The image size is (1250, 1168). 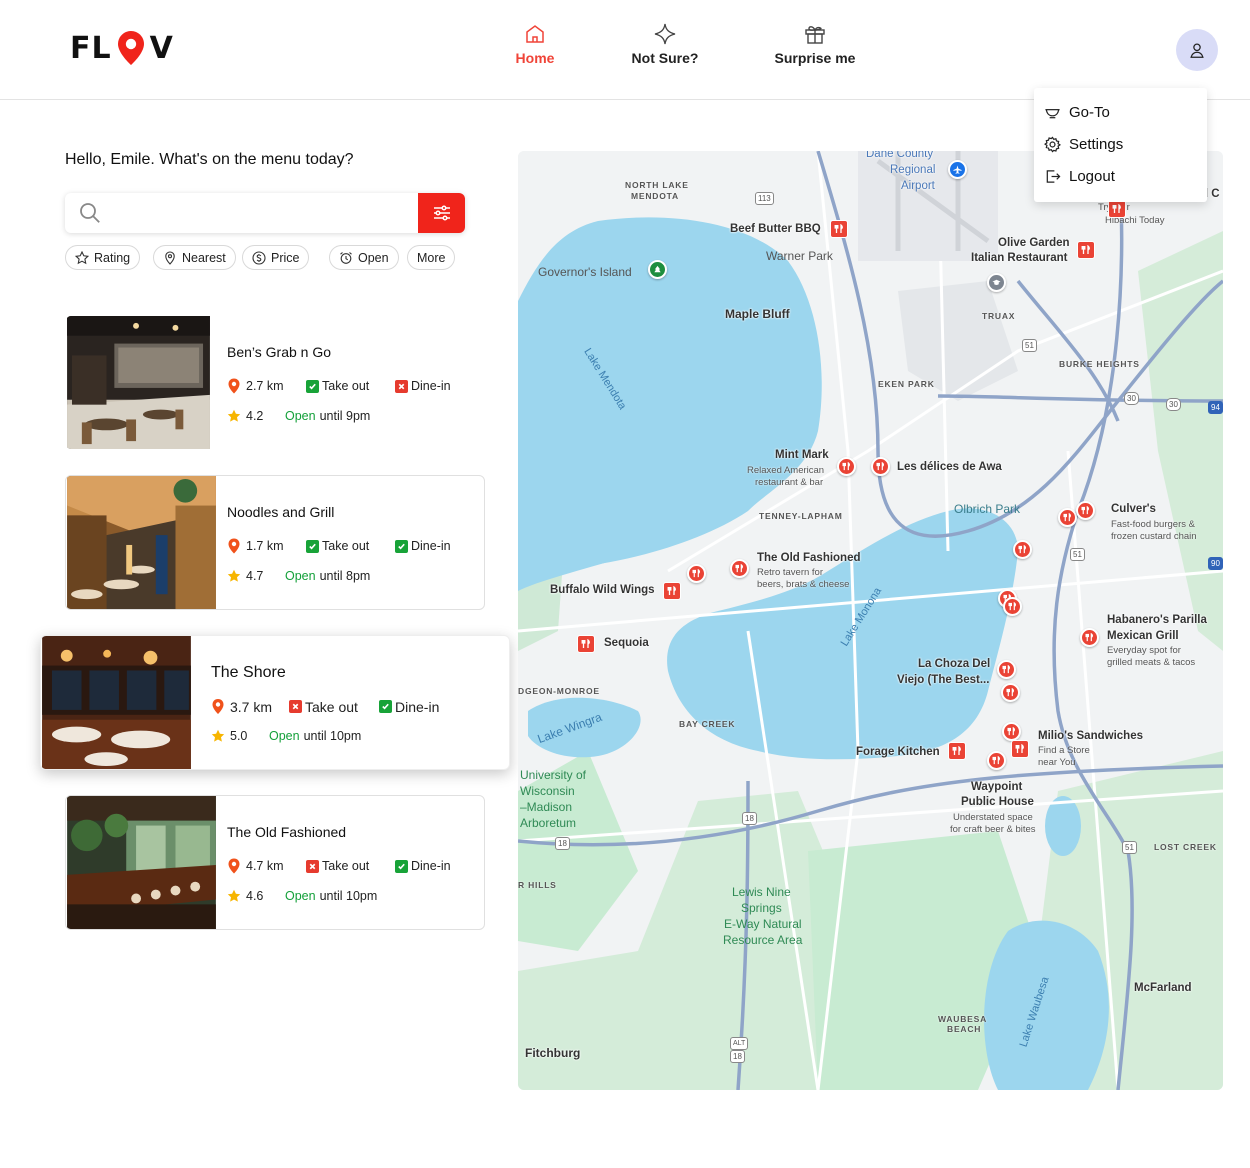 What do you see at coordinates (255, 416) in the screenshot?
I see `restaurant-rating: 4.2` at bounding box center [255, 416].